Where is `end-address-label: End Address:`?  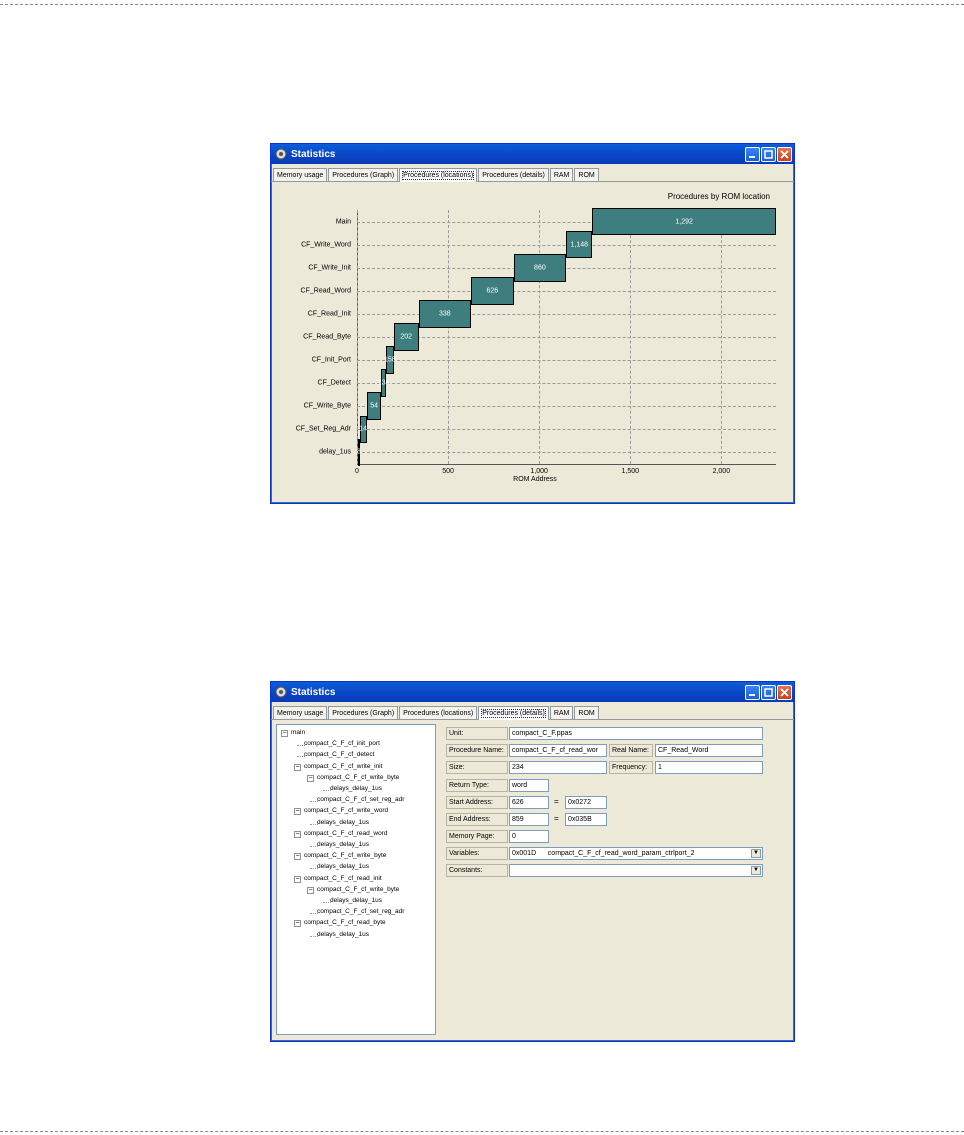 end-address-label: End Address: is located at coordinates (477, 819).